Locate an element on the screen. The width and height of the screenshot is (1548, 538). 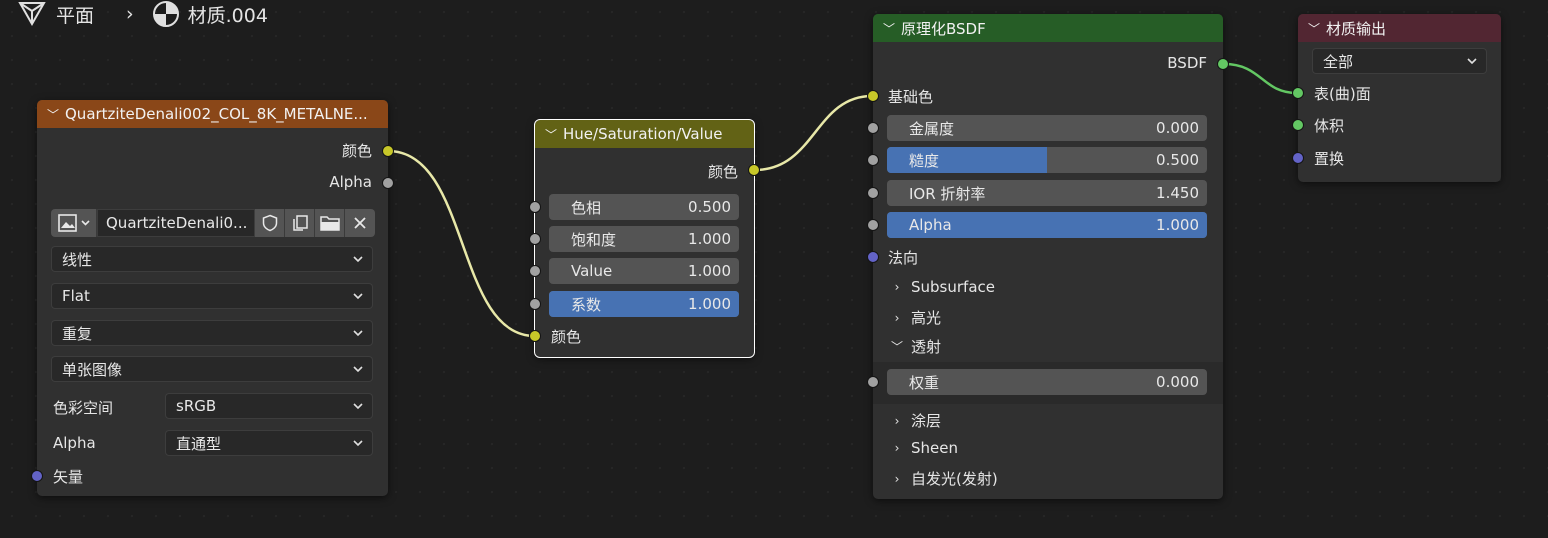
subsurface-panel-toggle: › Subsurface is located at coordinates (942, 287).